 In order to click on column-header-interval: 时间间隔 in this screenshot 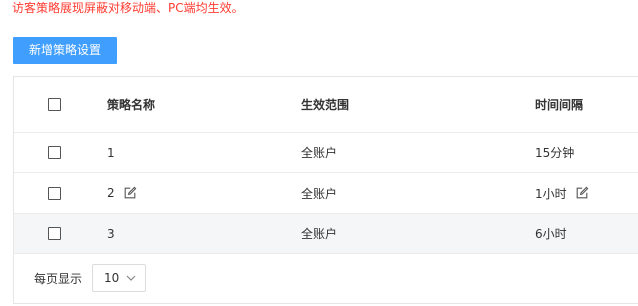, I will do `click(559, 105)`.